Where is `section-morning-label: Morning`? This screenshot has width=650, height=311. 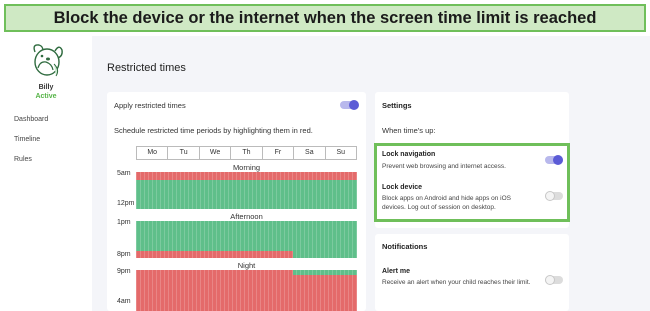 section-morning-label: Morning is located at coordinates (246, 167).